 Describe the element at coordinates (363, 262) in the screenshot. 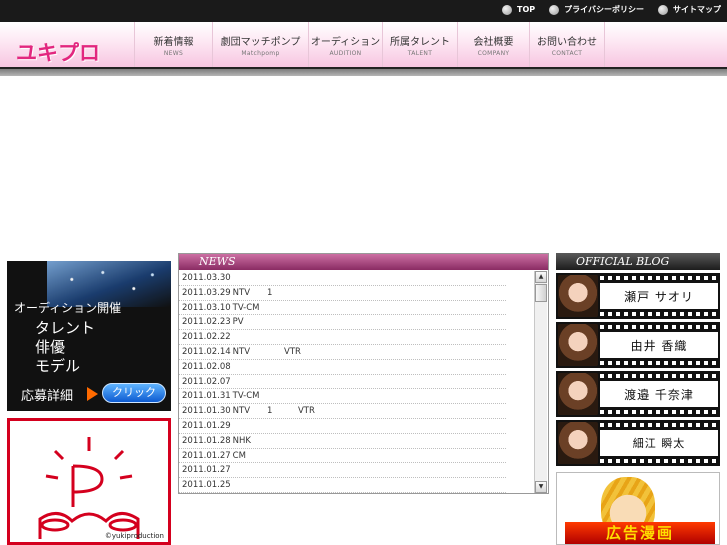

I see `news-heading: NEWS` at that location.